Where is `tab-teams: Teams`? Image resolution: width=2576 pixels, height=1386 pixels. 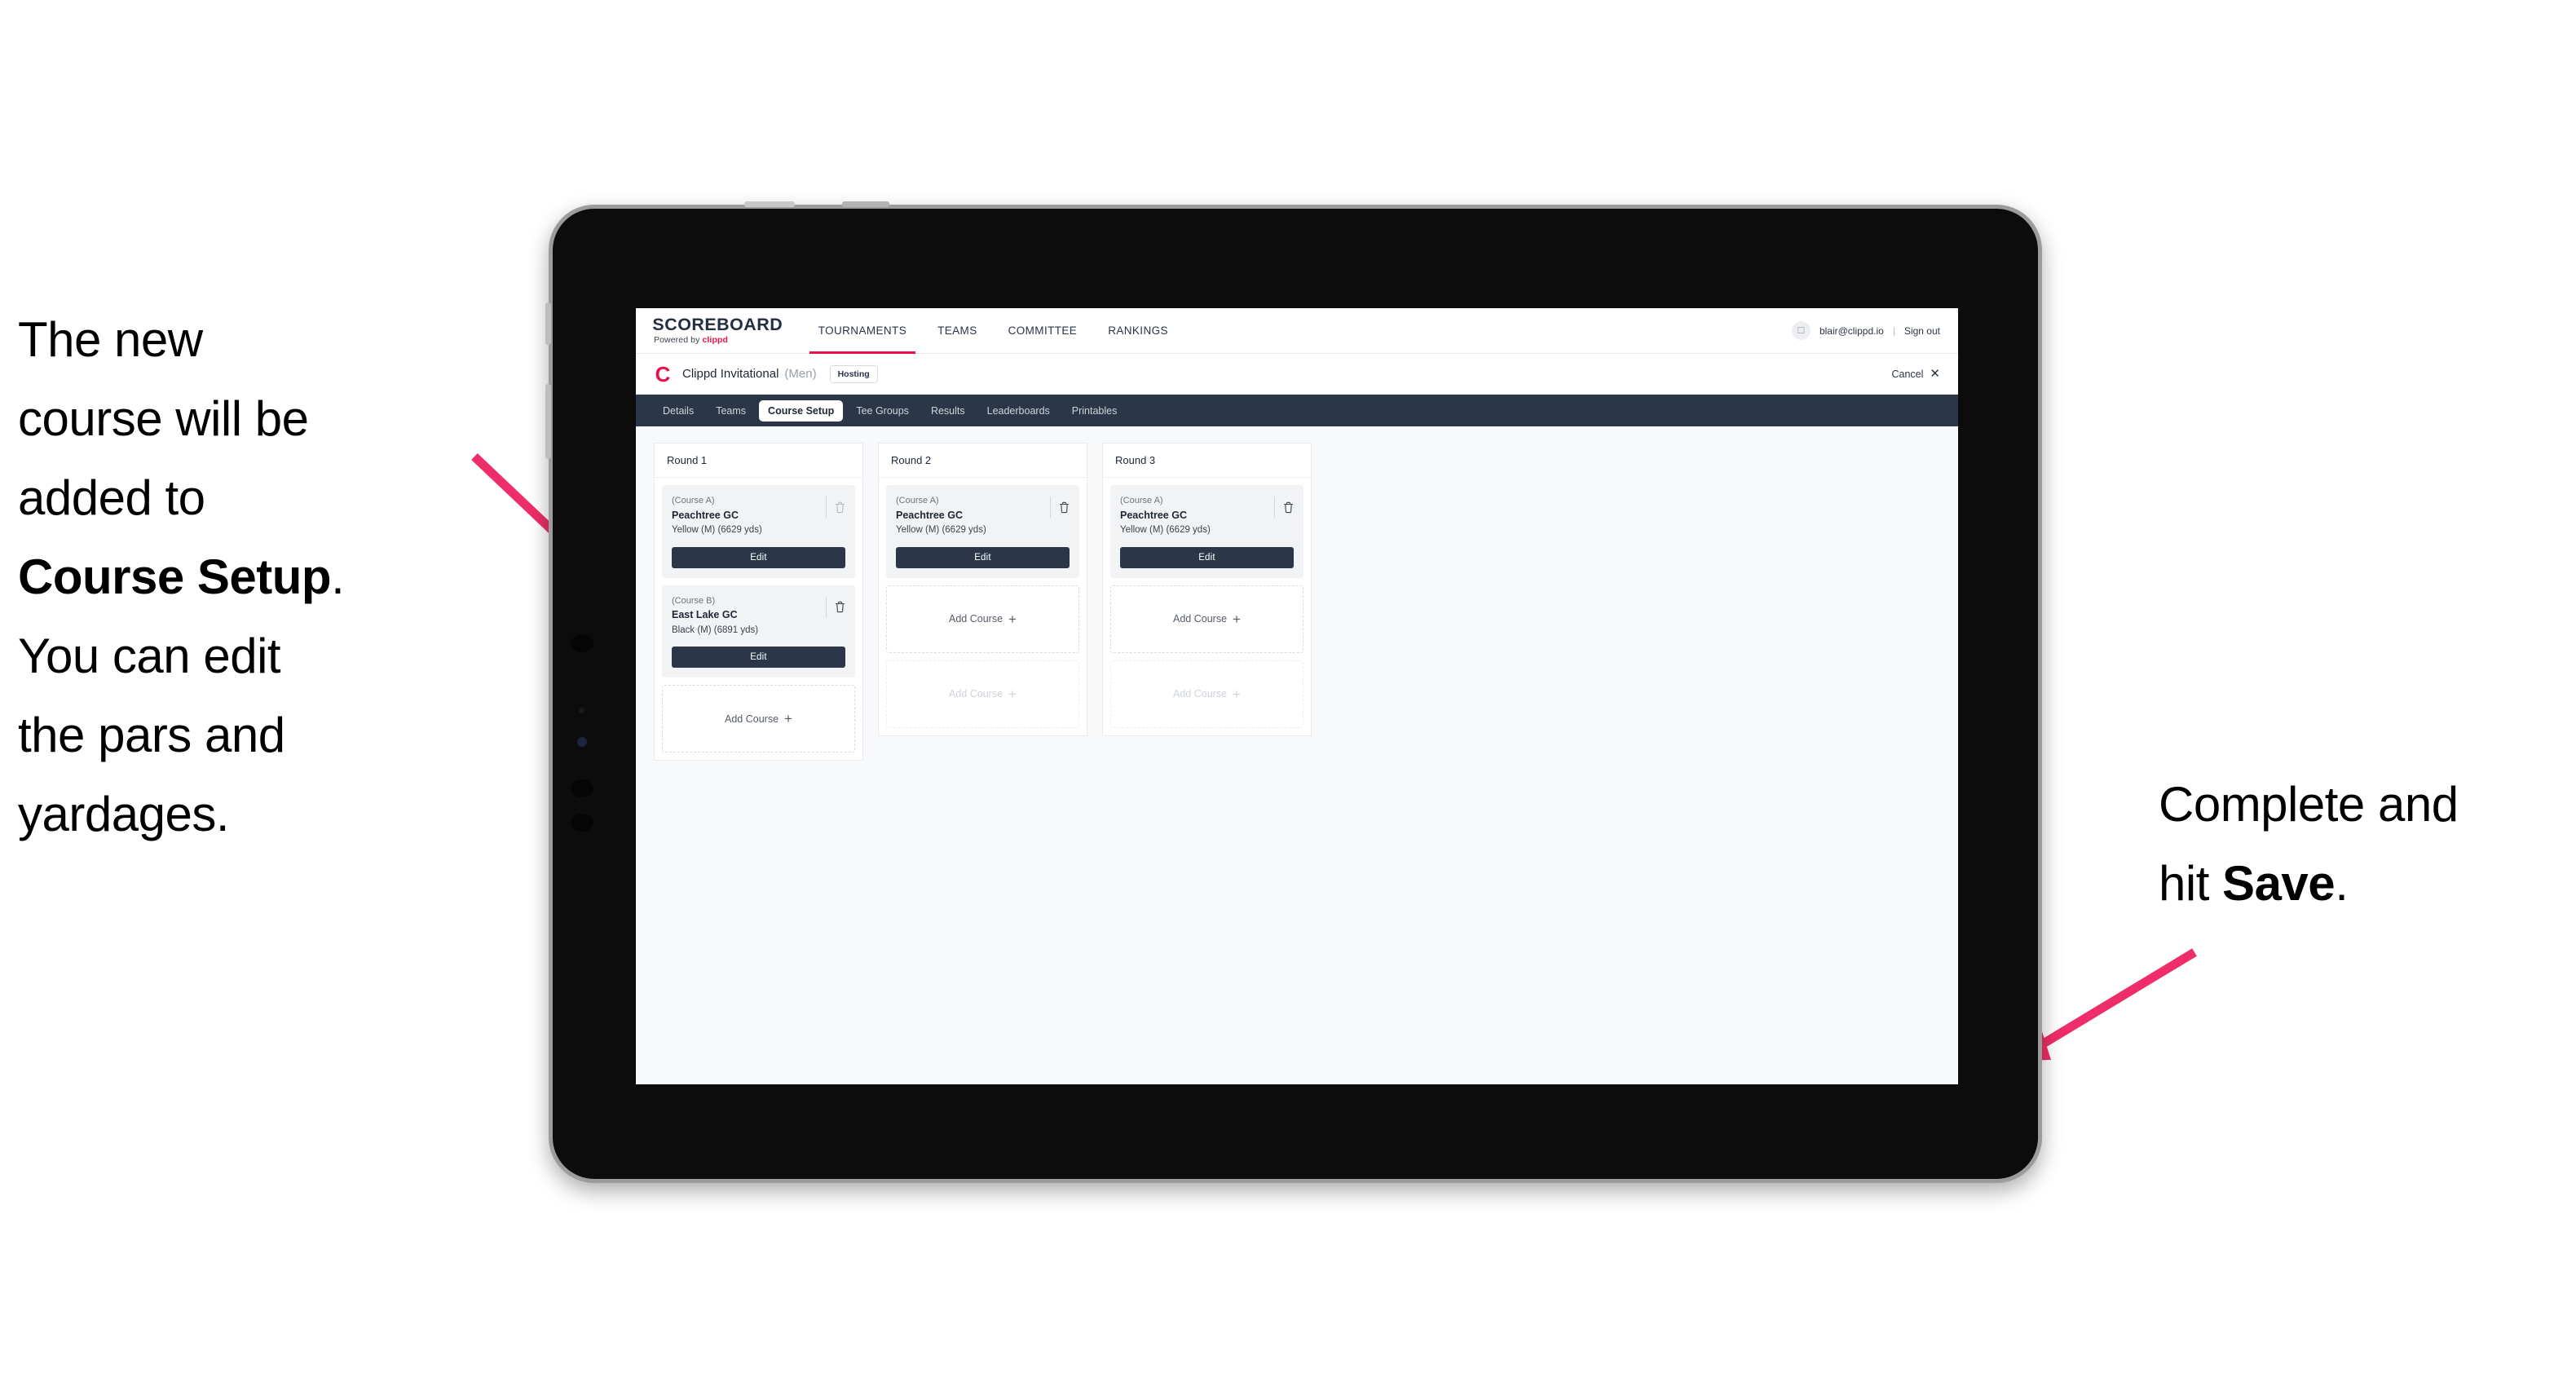
tab-teams: Teams is located at coordinates (731, 411).